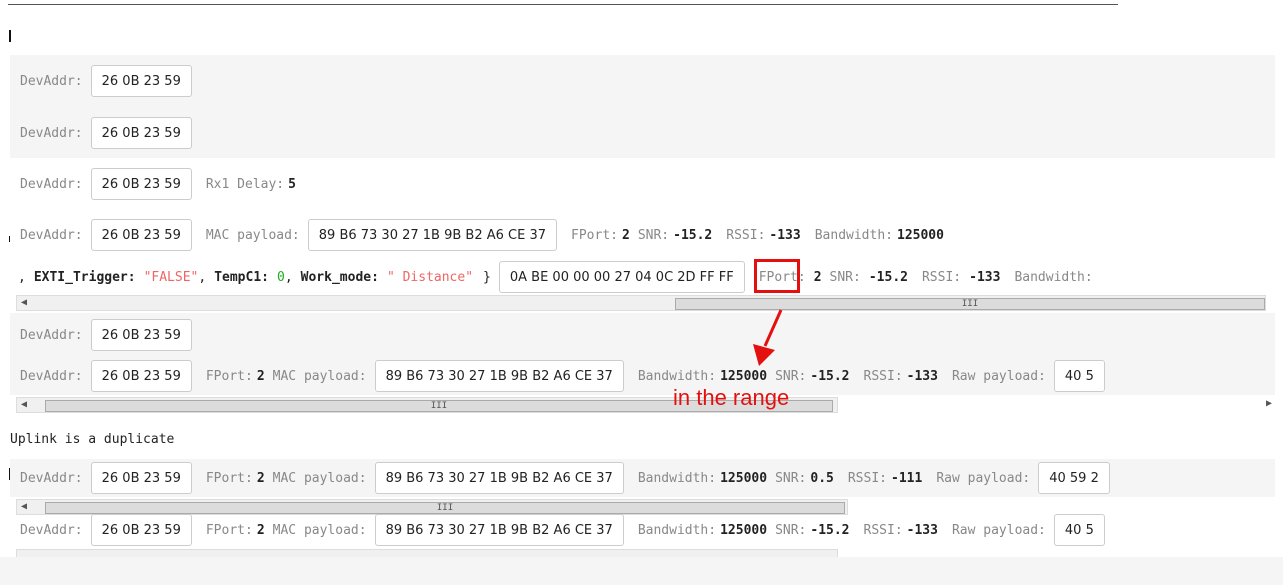  Describe the element at coordinates (281, 277) in the screenshot. I see `decoded-value-tempc1: 0` at that location.